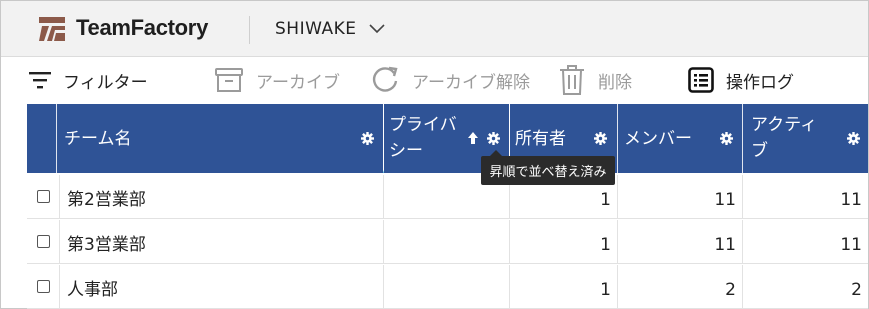 The image size is (869, 309). I want to click on column-label-active: アクティ ブ, so click(784, 138).